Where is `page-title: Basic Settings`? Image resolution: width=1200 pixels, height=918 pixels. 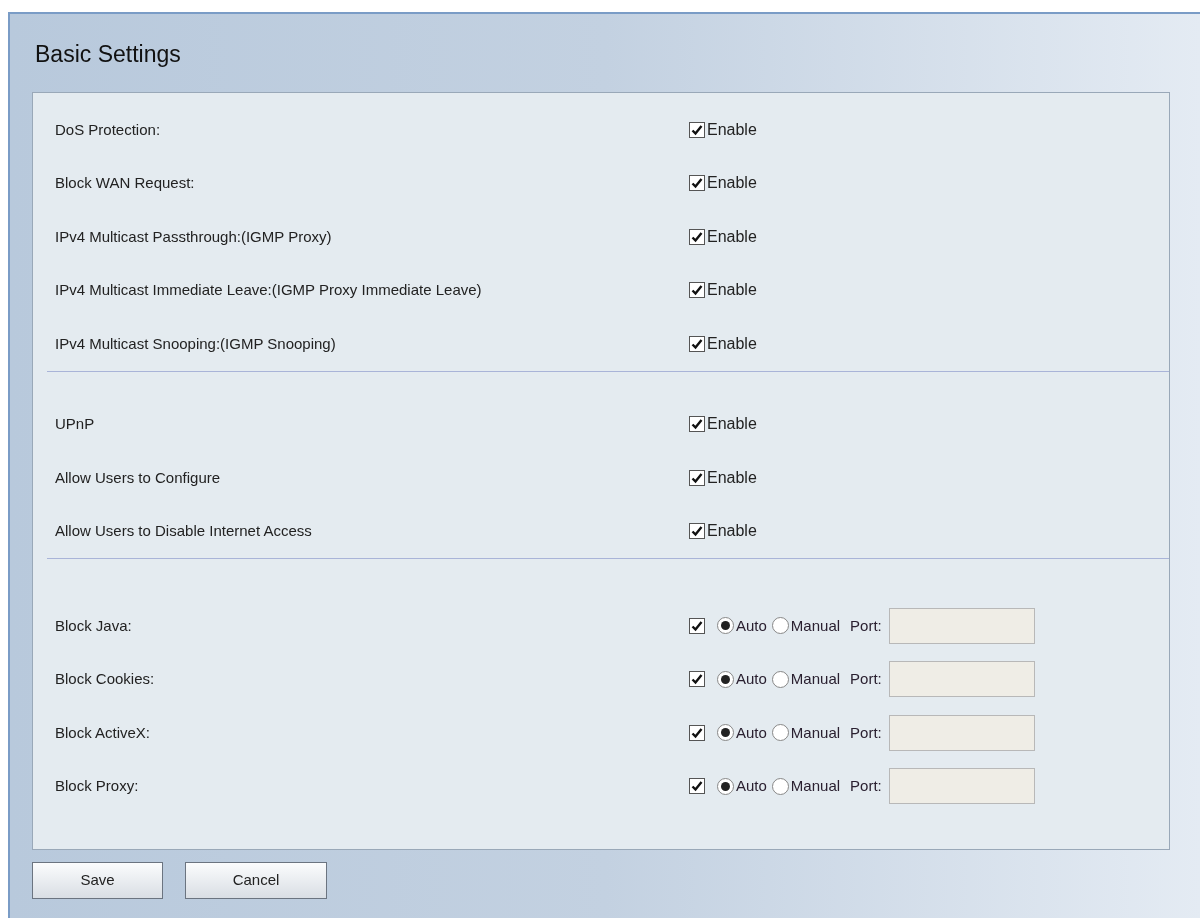 page-title: Basic Settings is located at coordinates (108, 54).